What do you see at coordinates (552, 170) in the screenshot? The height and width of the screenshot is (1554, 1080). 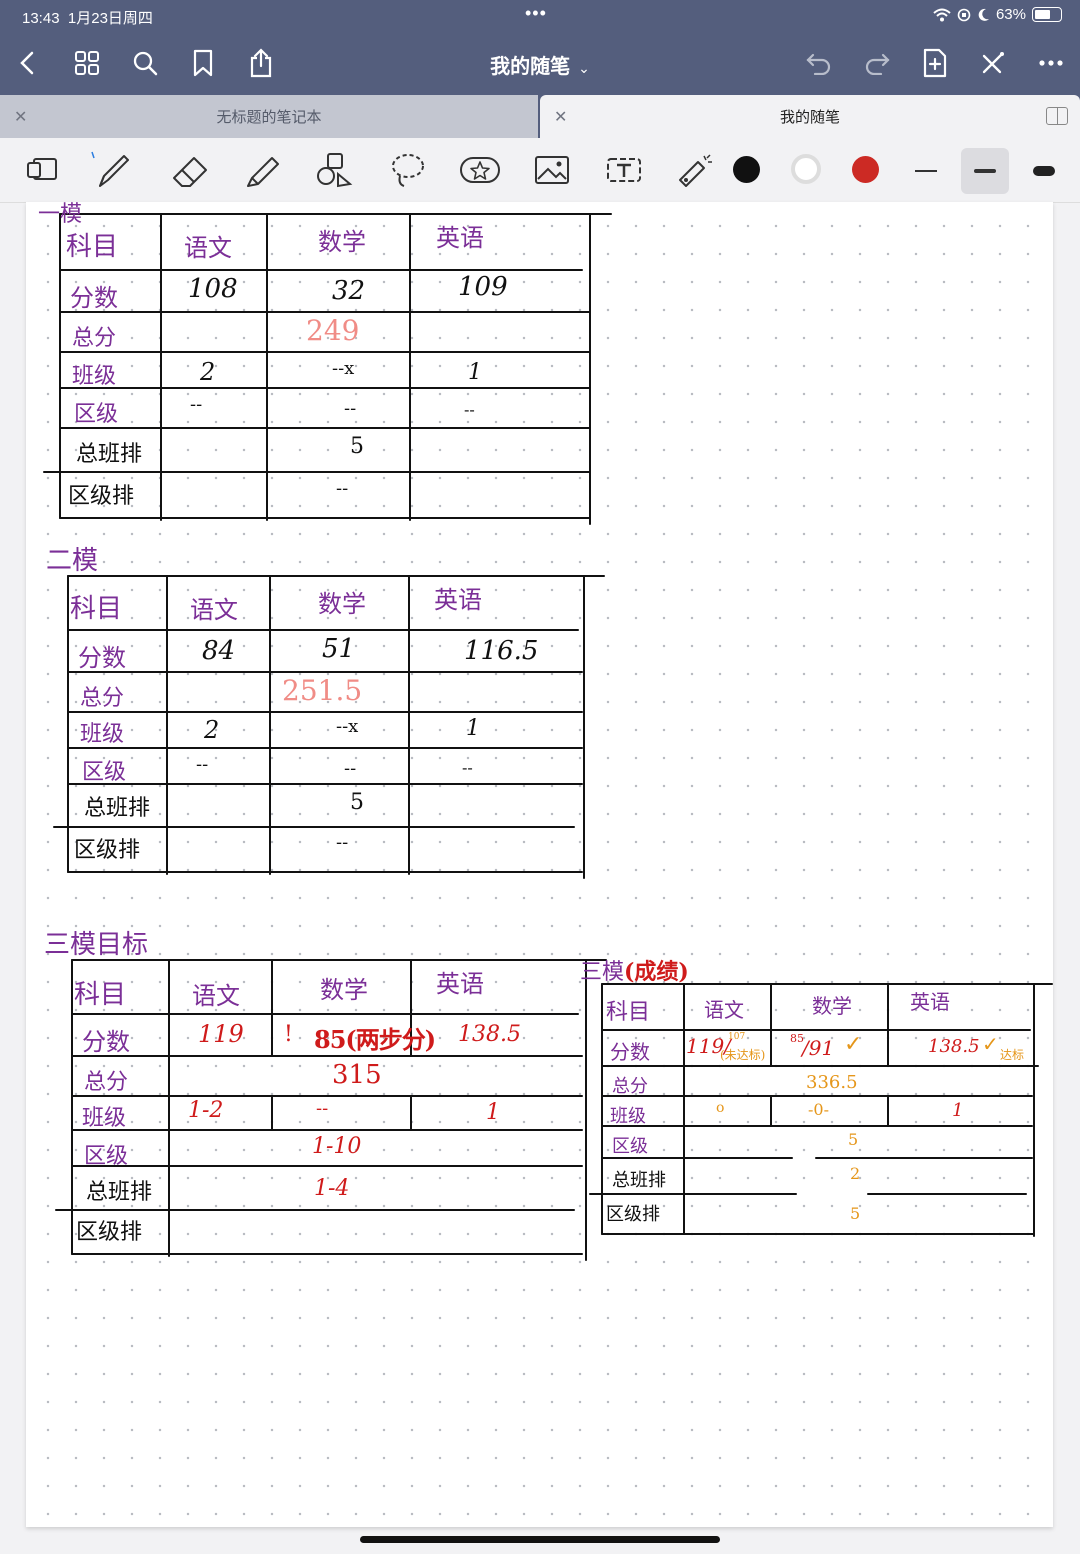 I see `image-icon` at bounding box center [552, 170].